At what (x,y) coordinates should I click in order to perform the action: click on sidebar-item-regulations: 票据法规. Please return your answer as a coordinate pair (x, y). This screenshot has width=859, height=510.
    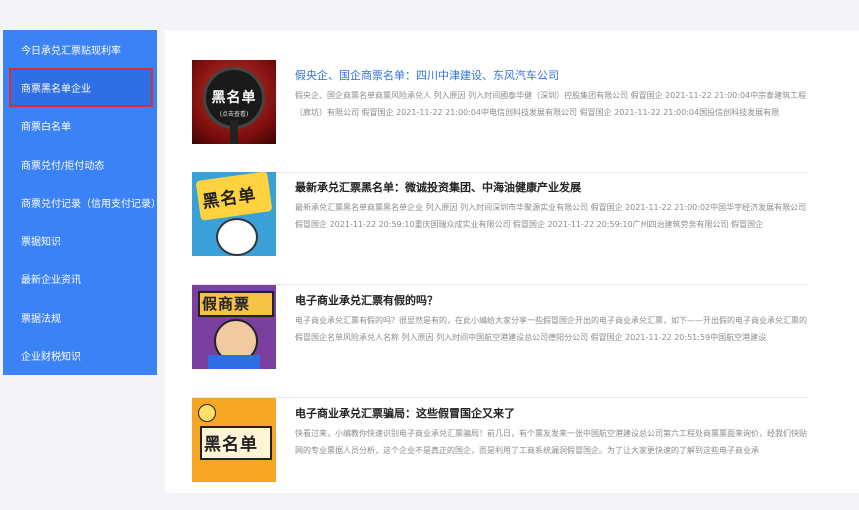
    Looking at the image, I should click on (80, 317).